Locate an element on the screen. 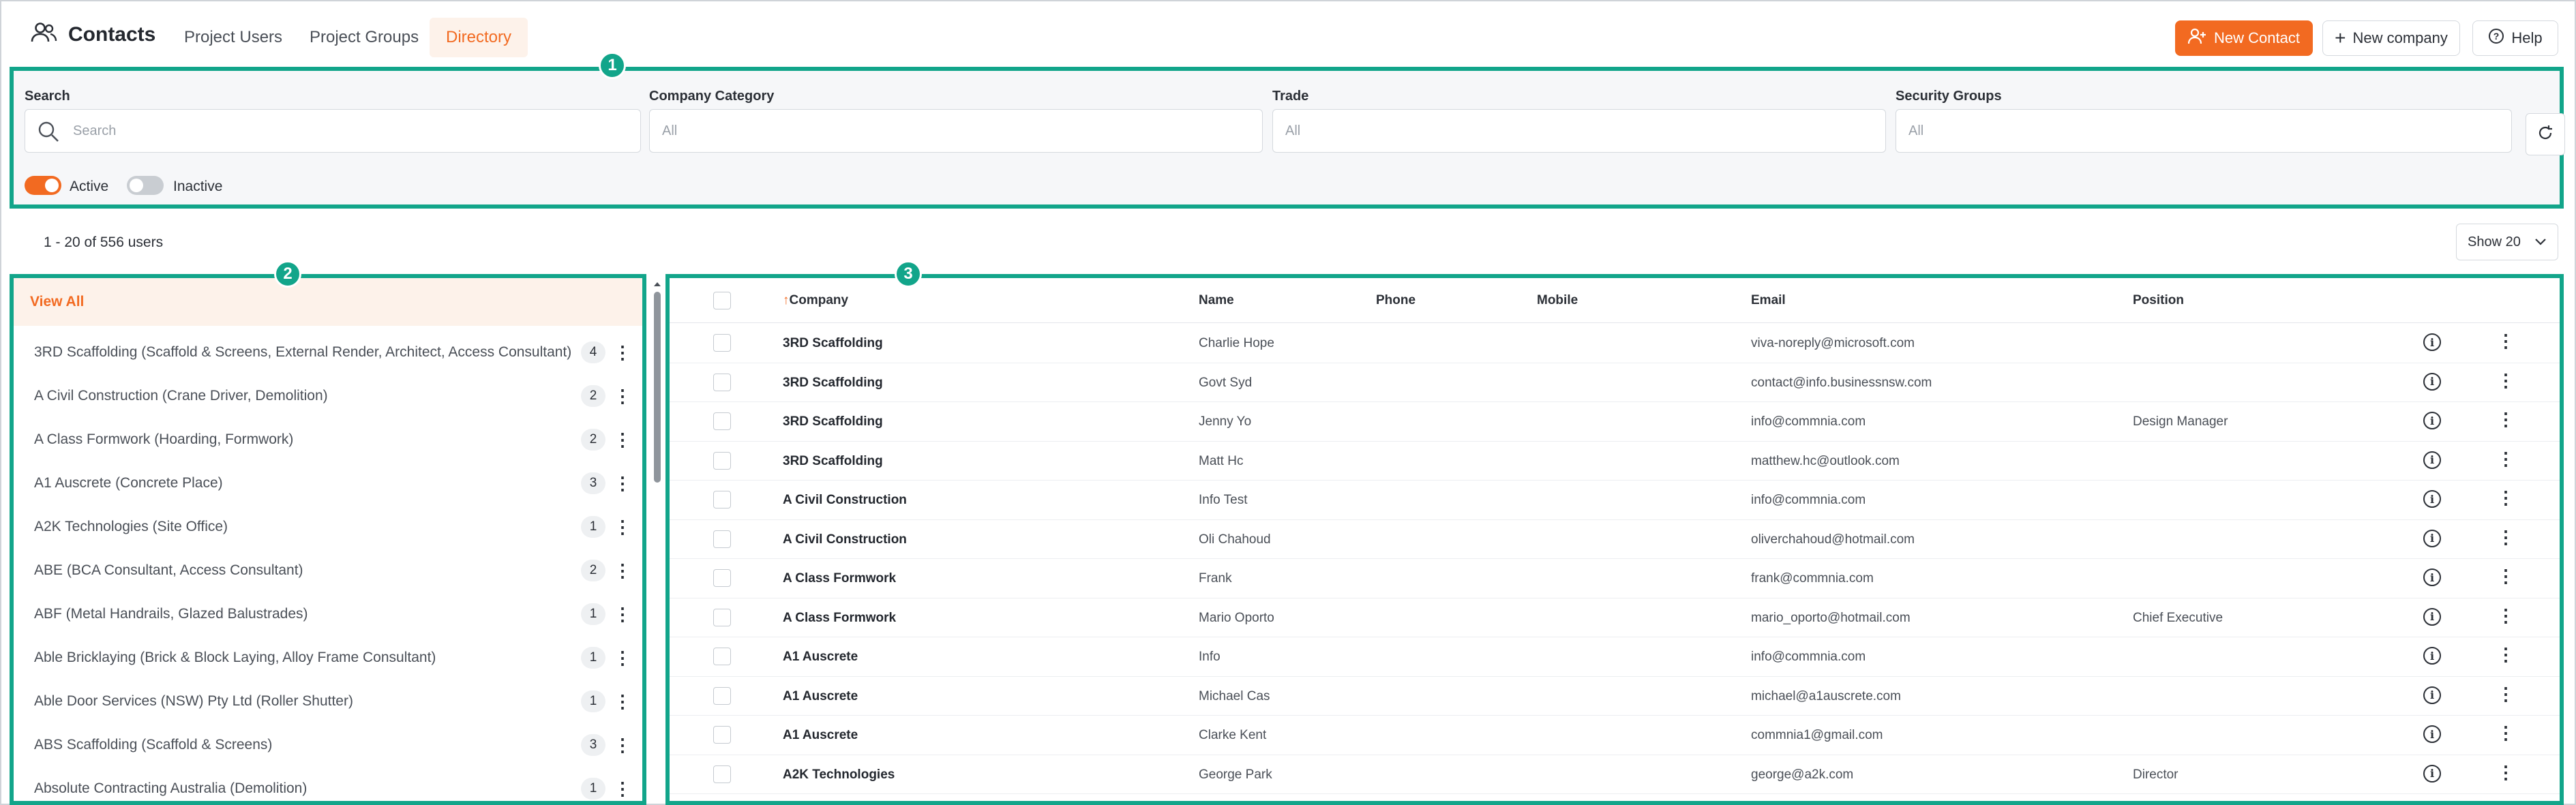  brand: Contacts is located at coordinates (92, 34).